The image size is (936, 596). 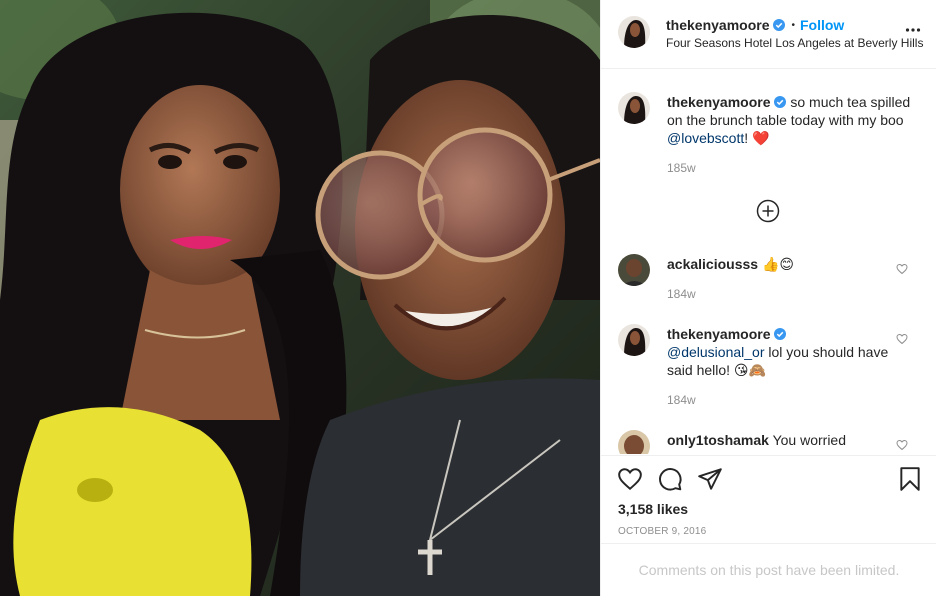 I want to click on comment-text: only1toshamak You worried, so click(x=792, y=440).